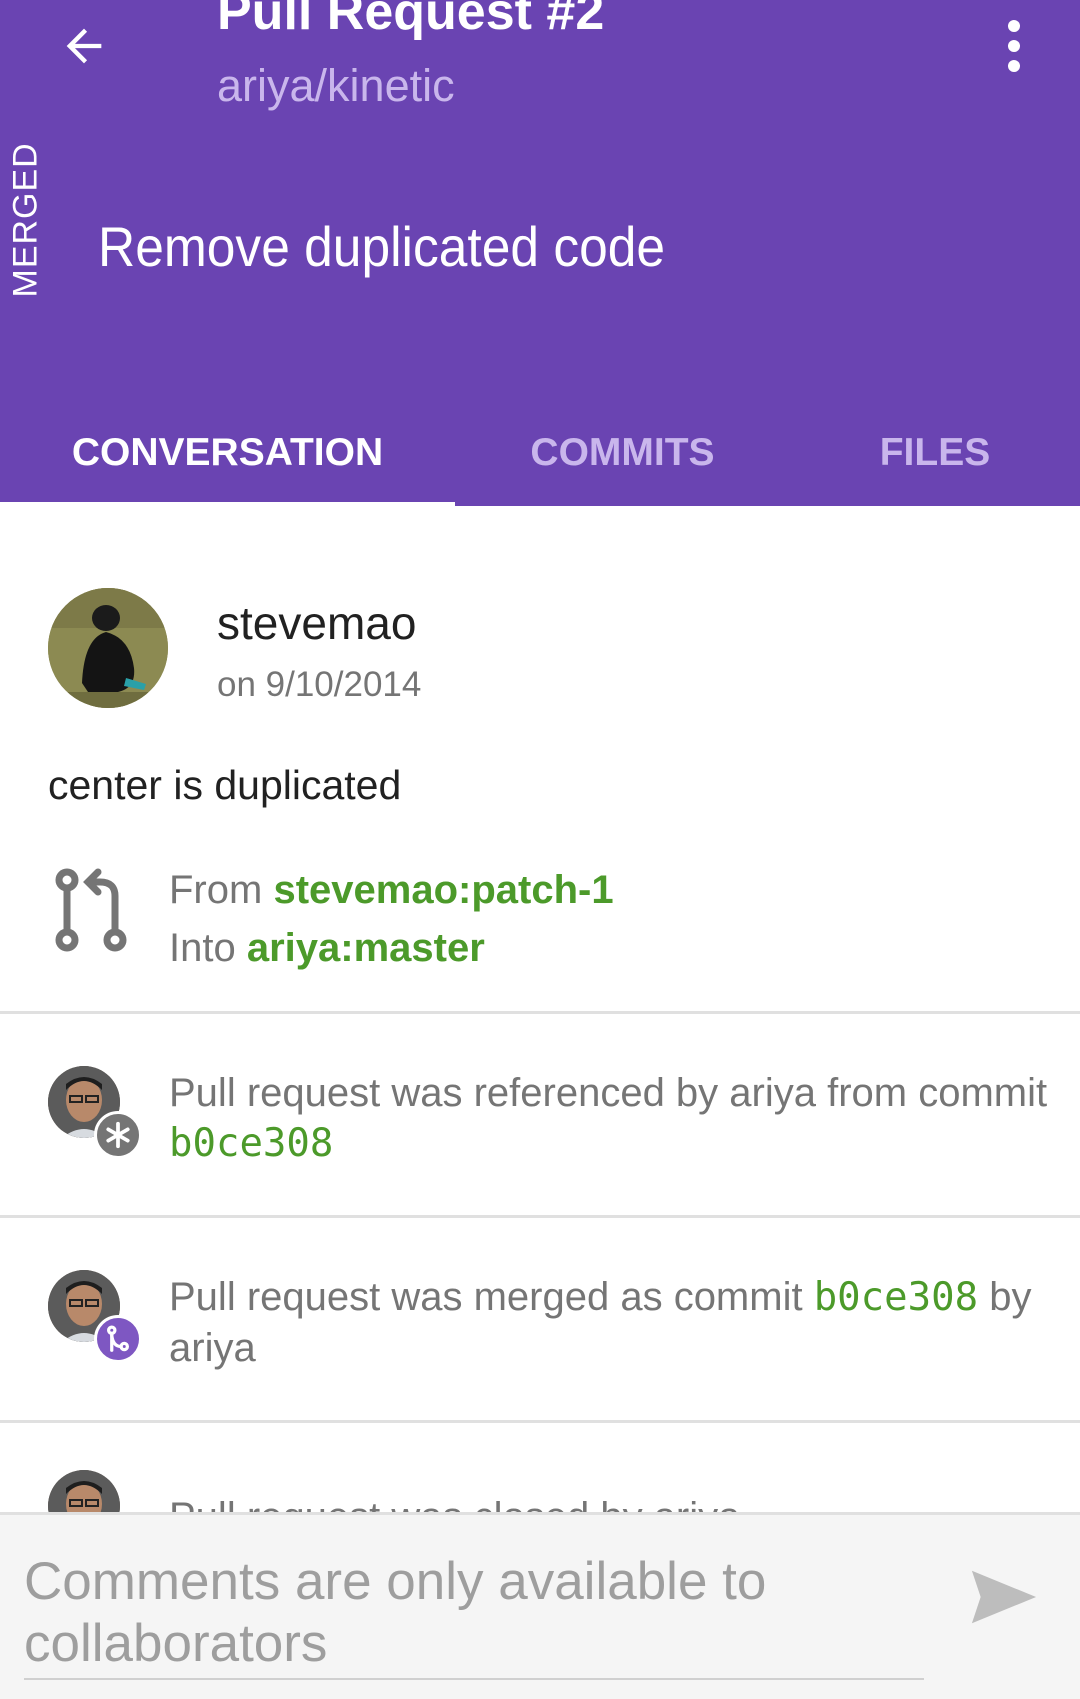 The height and width of the screenshot is (1699, 1080). I want to click on asterisk-icon, so click(118, 1135).